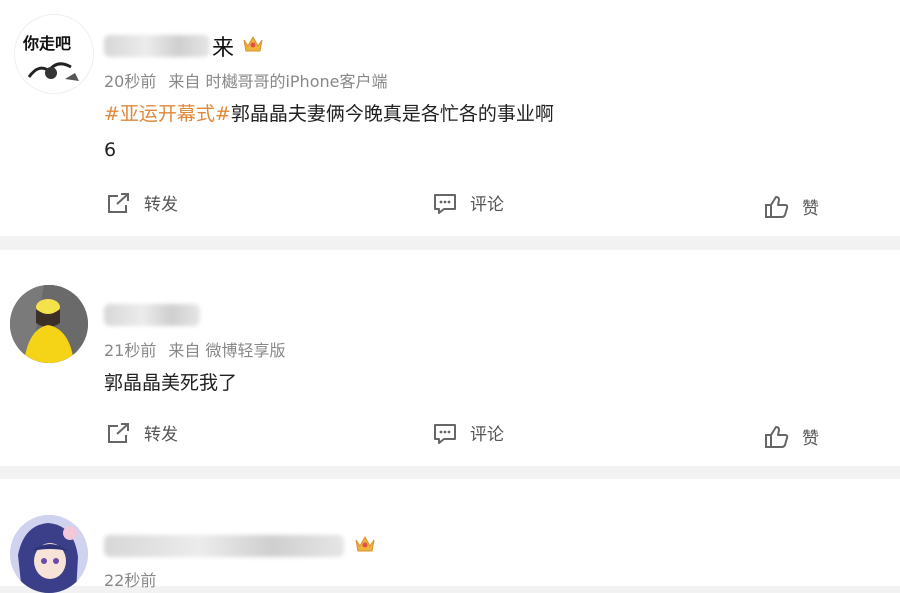 The image size is (900, 593). Describe the element at coordinates (46, 43) in the screenshot. I see `svg-text: 你走吧` at that location.